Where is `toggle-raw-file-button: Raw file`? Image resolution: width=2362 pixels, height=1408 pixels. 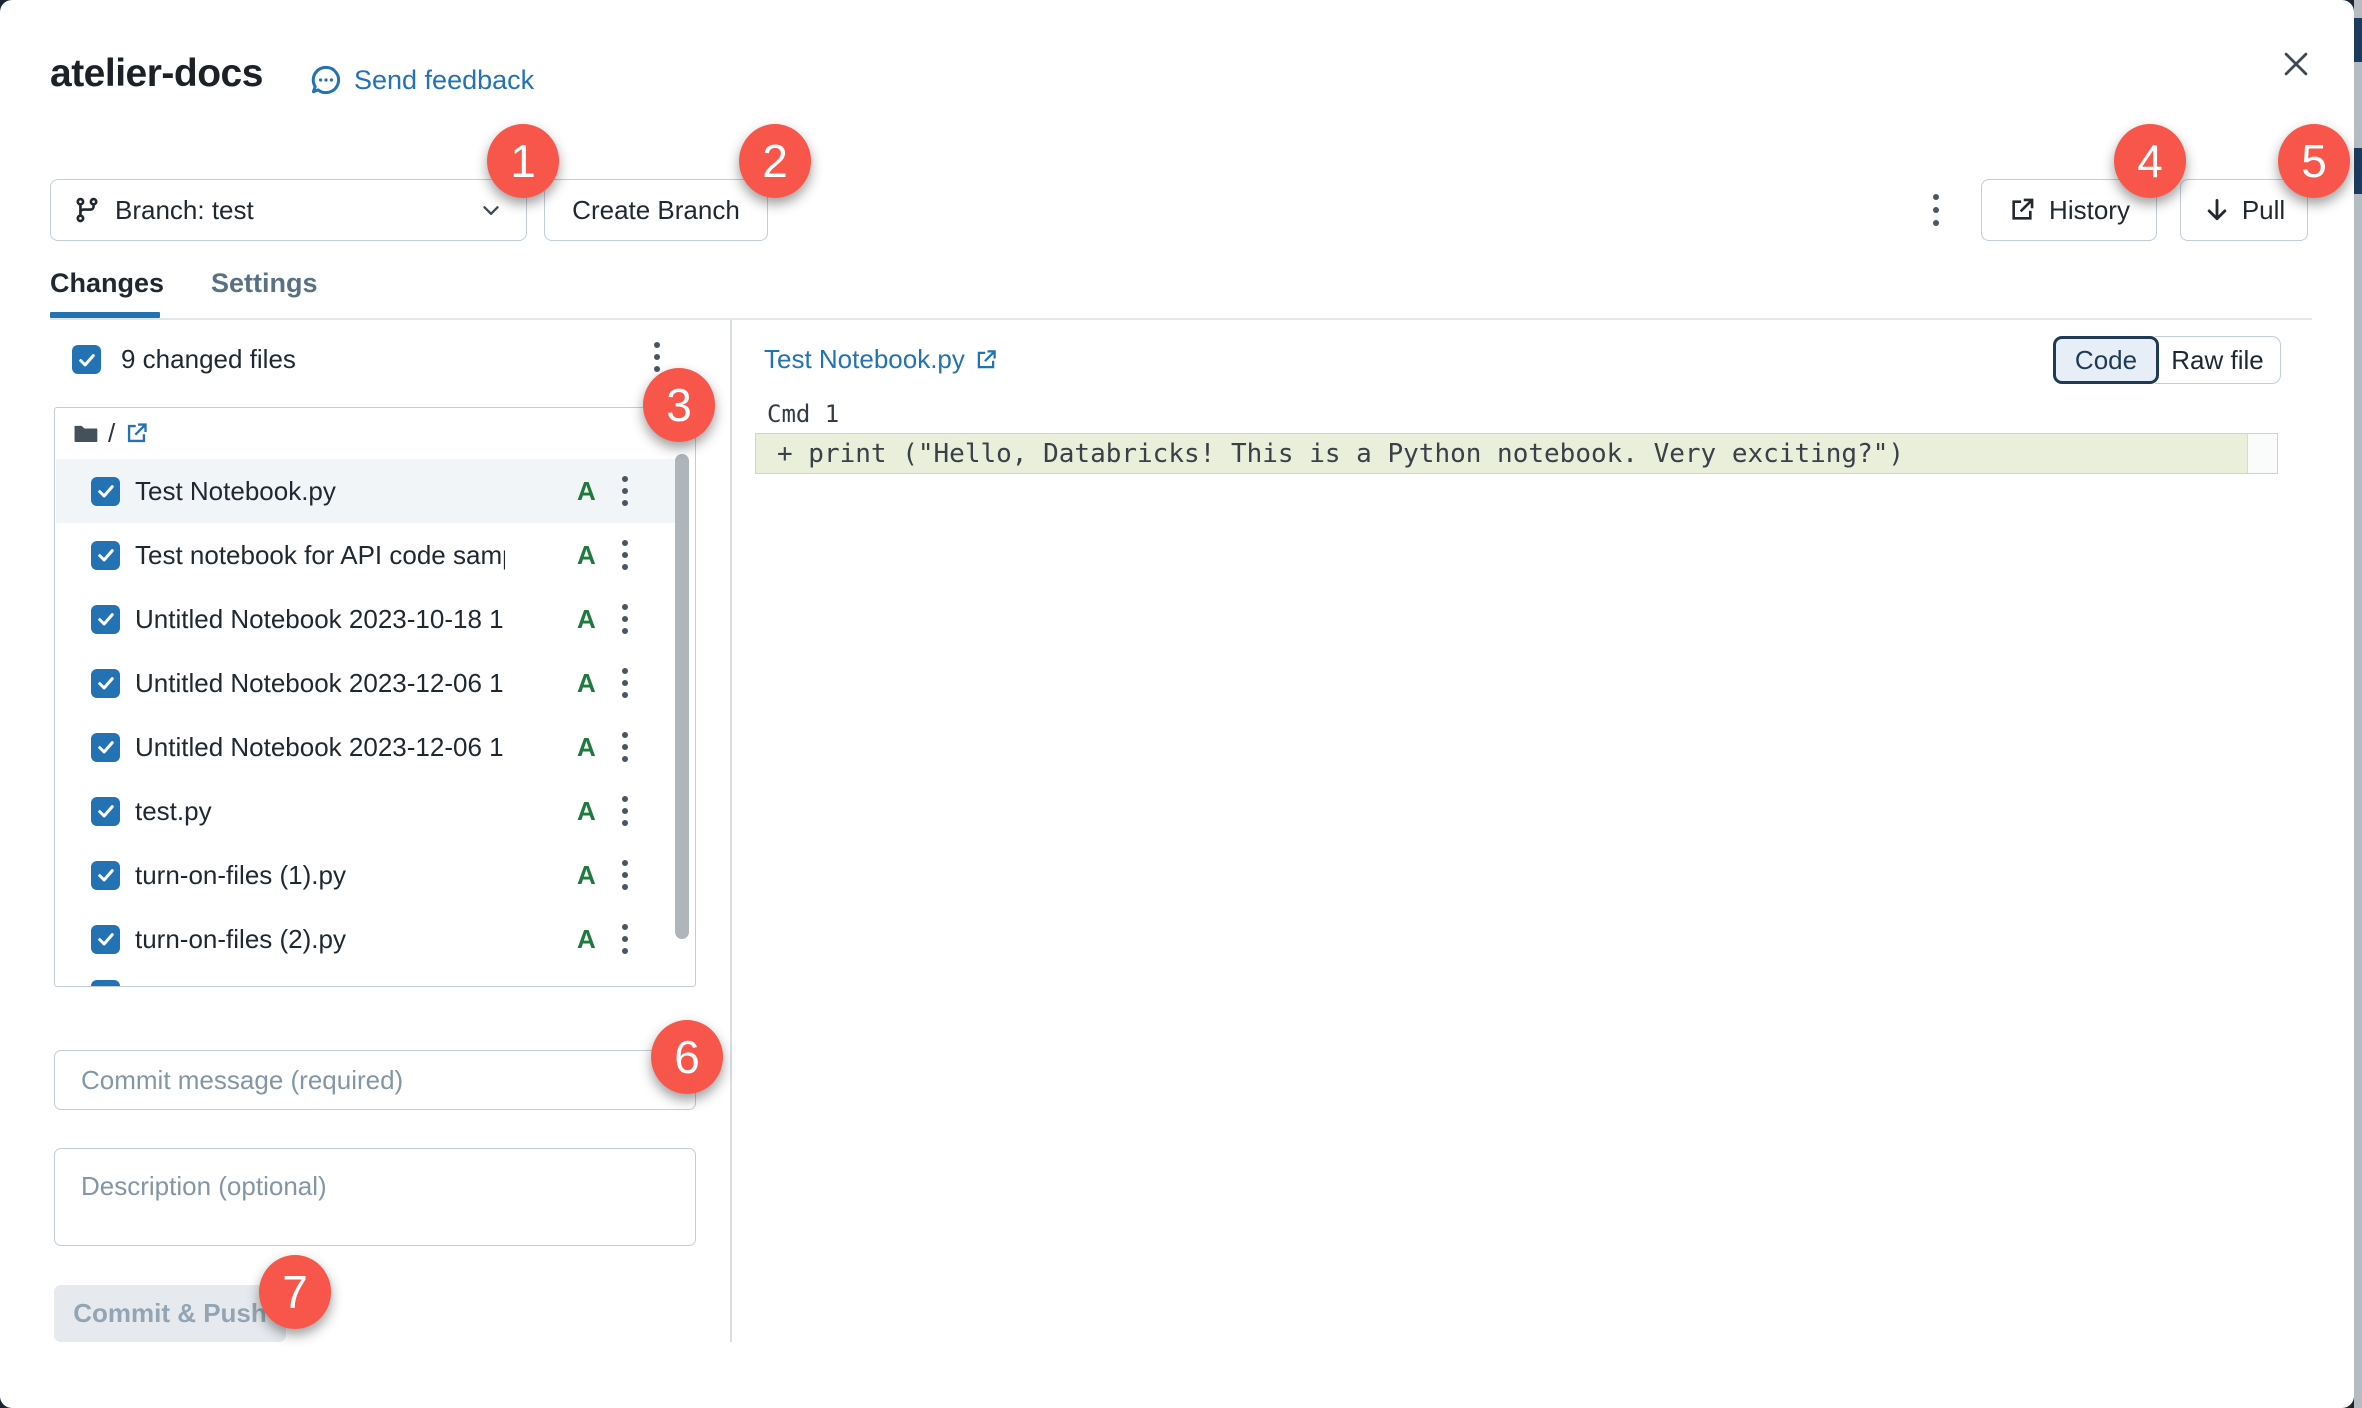
toggle-raw-file-button: Raw file is located at coordinates (2218, 360).